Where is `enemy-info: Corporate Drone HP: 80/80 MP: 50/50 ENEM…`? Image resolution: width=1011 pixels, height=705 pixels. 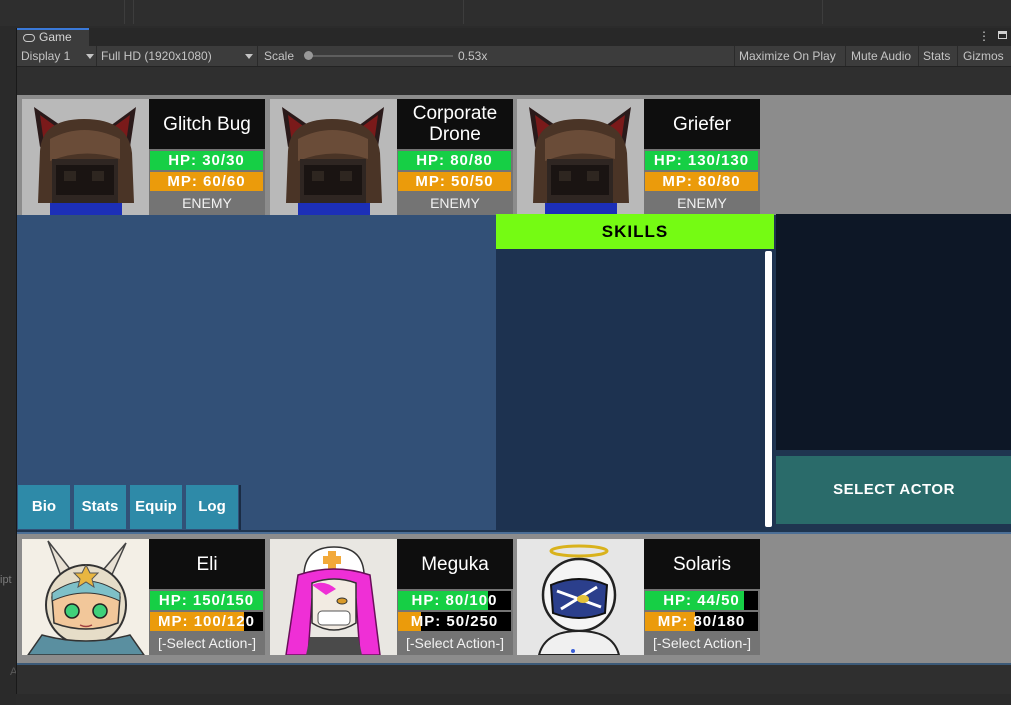 enemy-info: Corporate Drone HP: 80/80 MP: 50/50 ENEM… is located at coordinates (455, 157).